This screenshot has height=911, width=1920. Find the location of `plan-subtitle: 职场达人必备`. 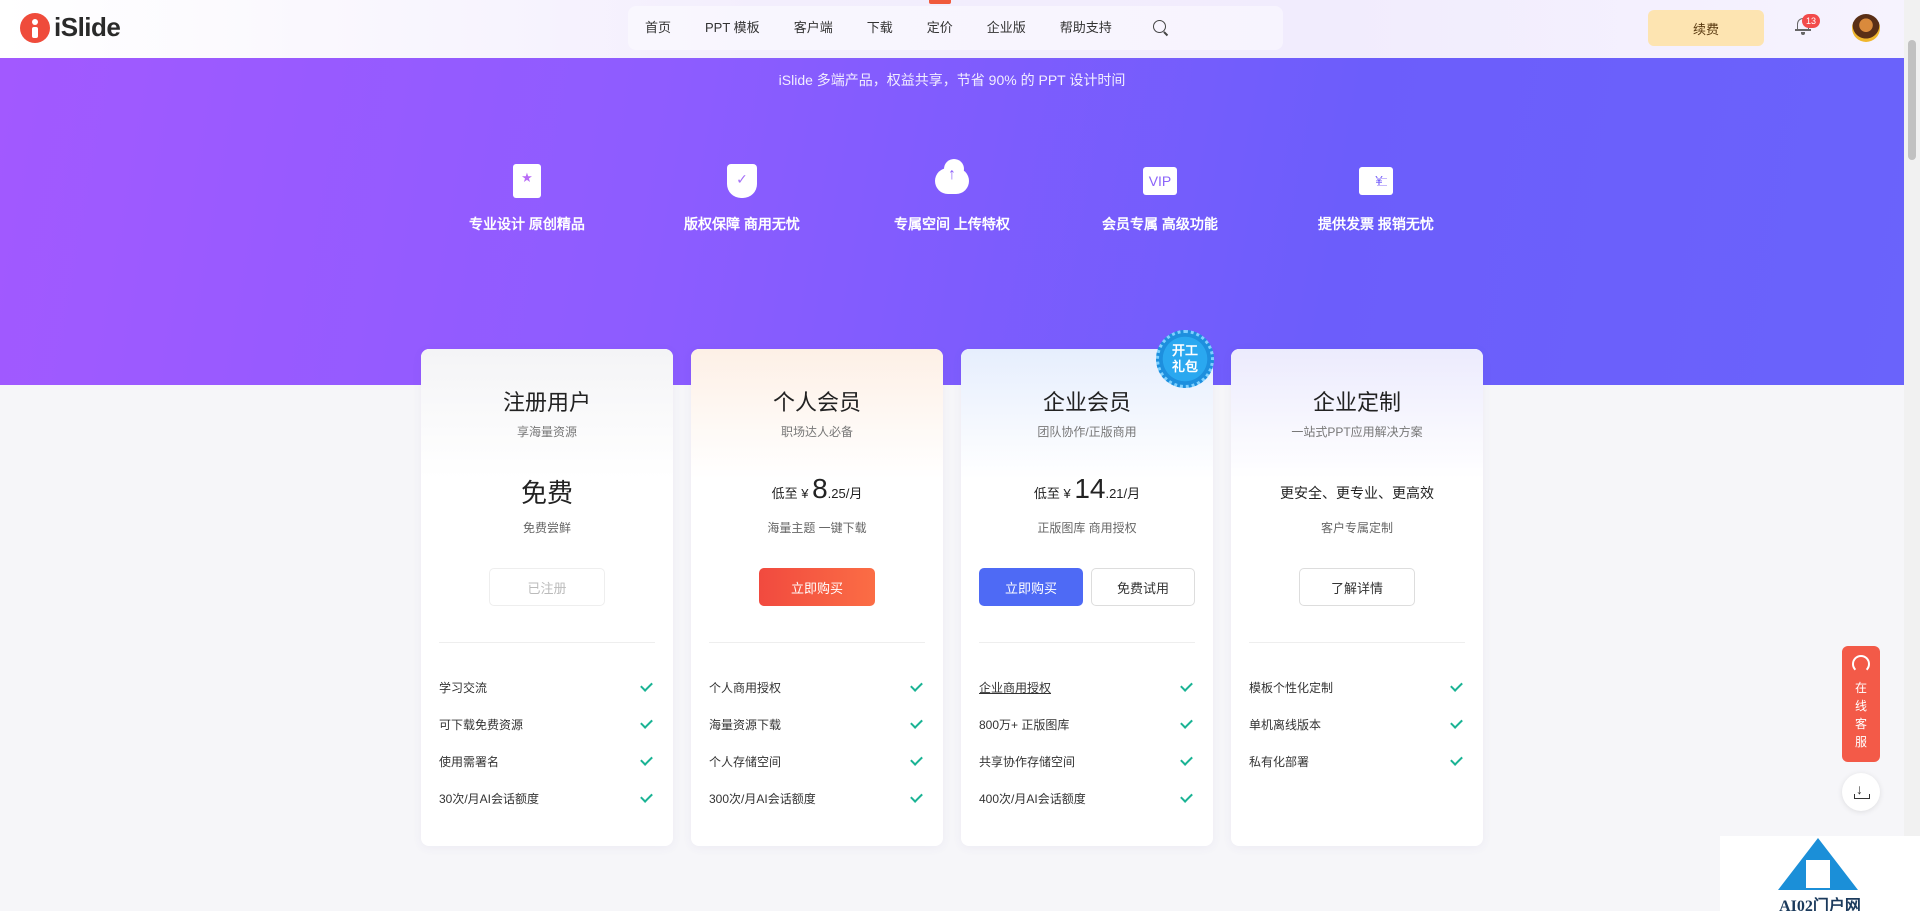

plan-subtitle: 职场达人必备 is located at coordinates (816, 432).